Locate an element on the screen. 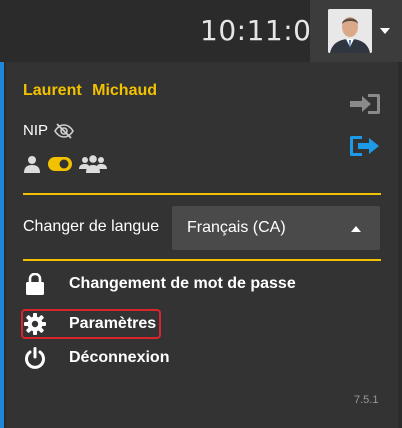  role-toggle-switch is located at coordinates (60, 164).